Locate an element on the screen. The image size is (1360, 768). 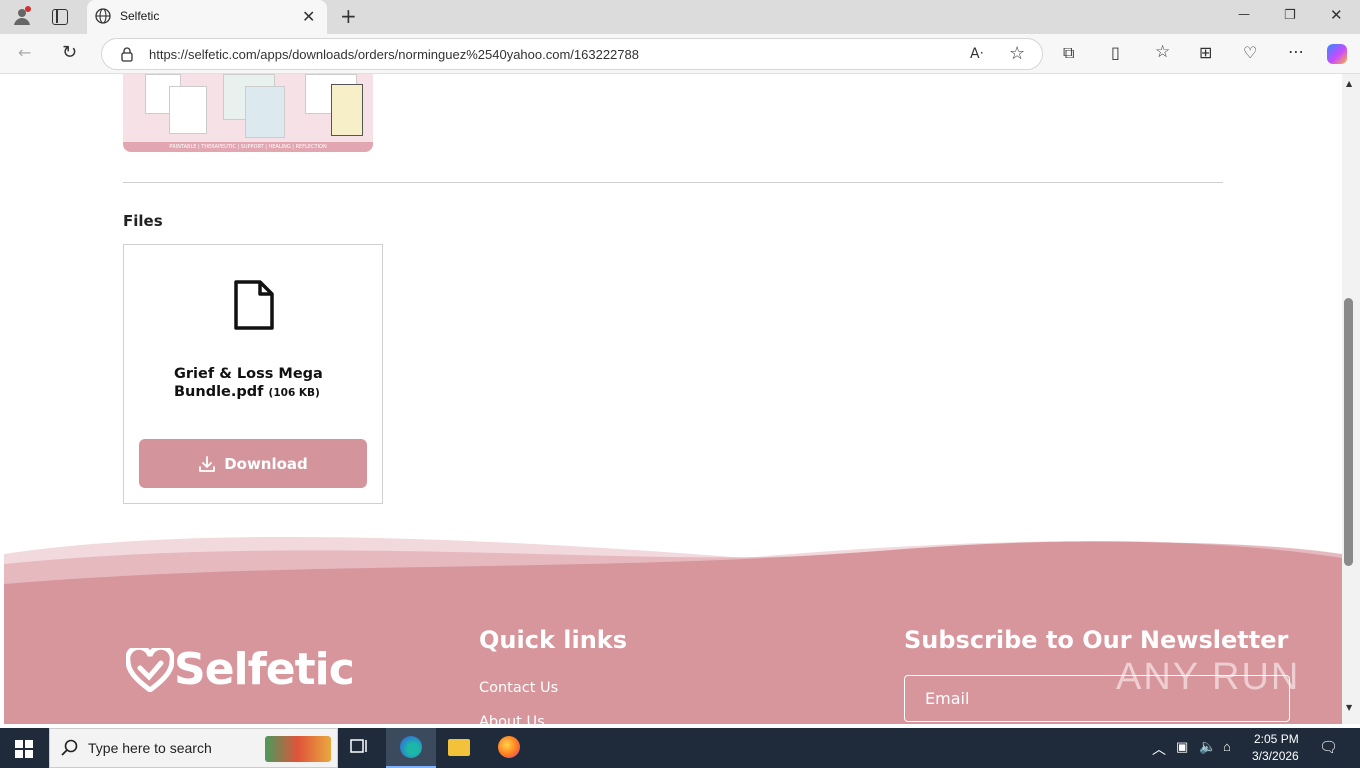
download-icon is located at coordinates (207, 463).